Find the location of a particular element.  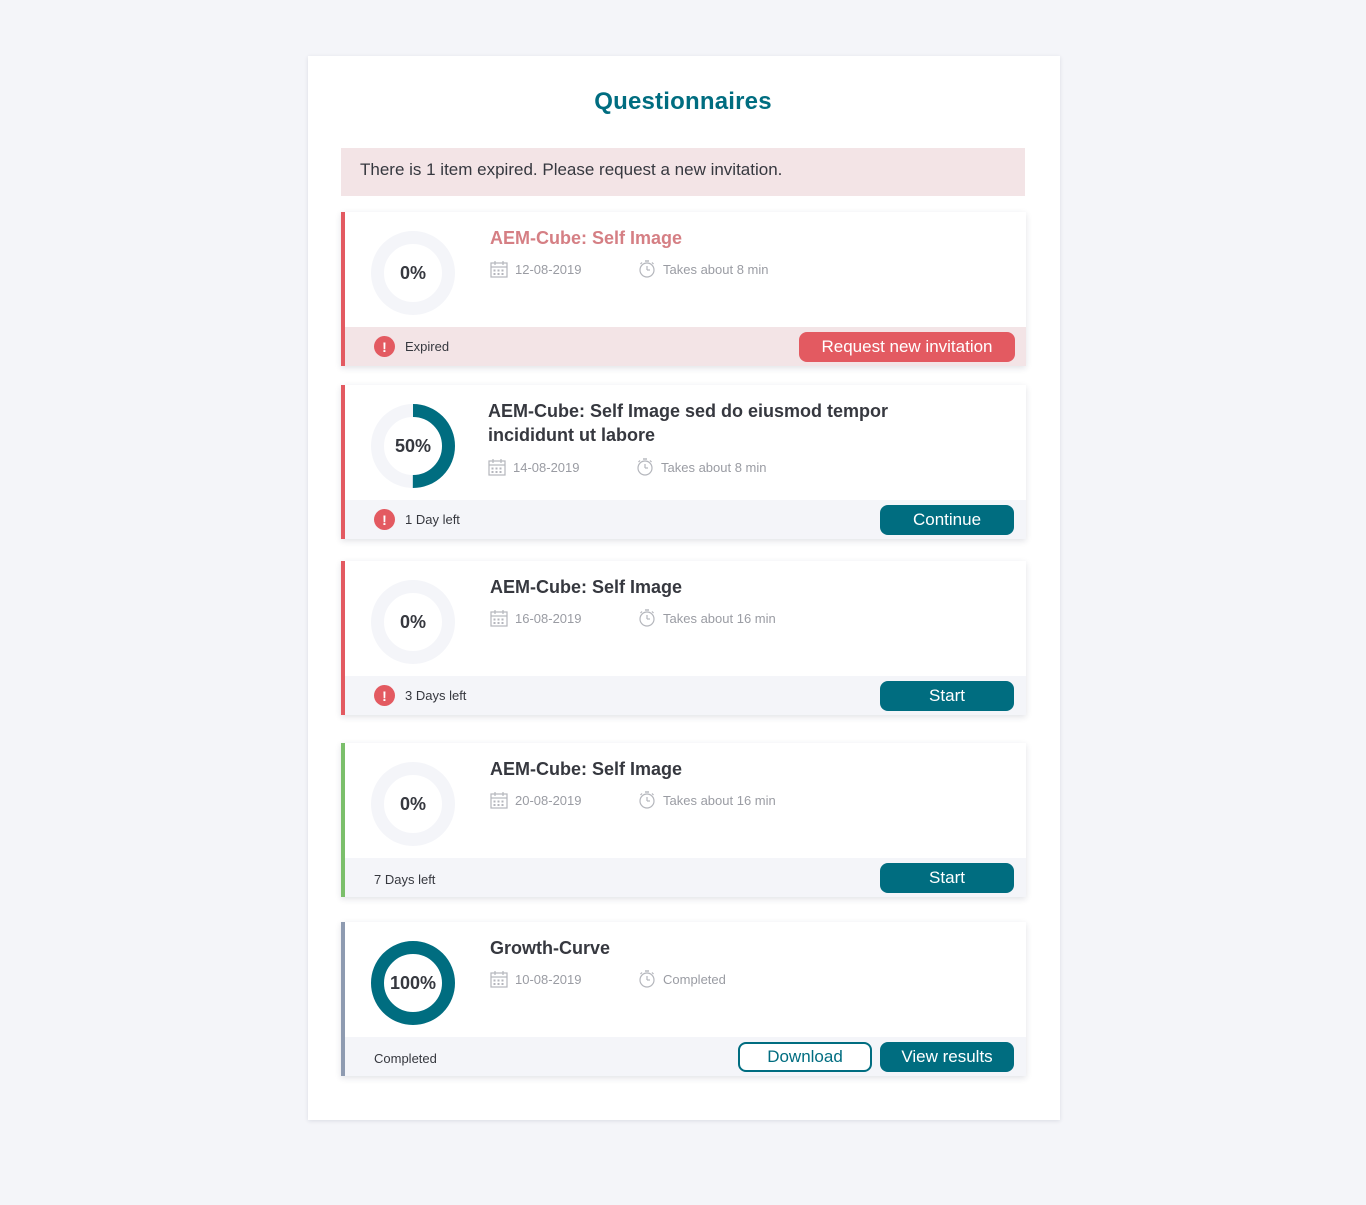

continue-button: Continue is located at coordinates (947, 520).